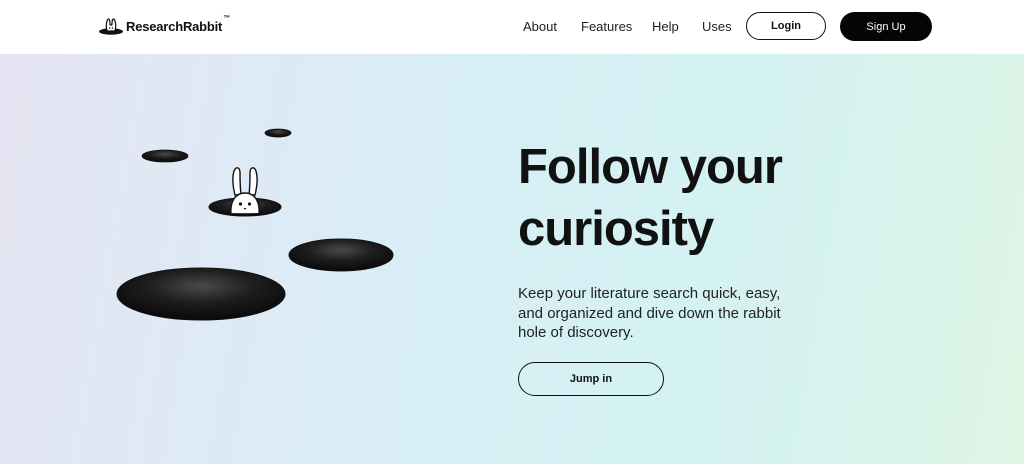 This screenshot has width=1024, height=464. What do you see at coordinates (111, 26) in the screenshot?
I see `rabbit-in-hole-icon` at bounding box center [111, 26].